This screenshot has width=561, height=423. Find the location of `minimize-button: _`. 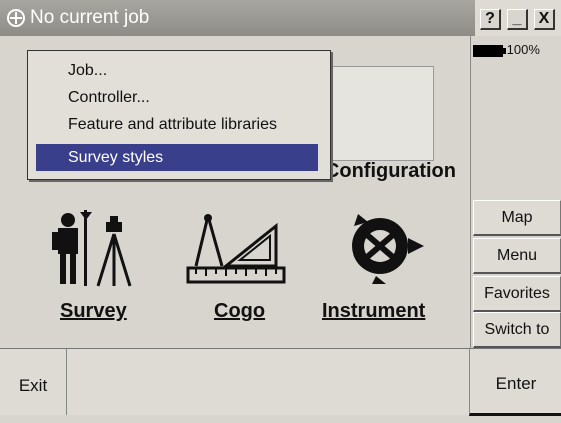

minimize-button: _ is located at coordinates (517, 19).